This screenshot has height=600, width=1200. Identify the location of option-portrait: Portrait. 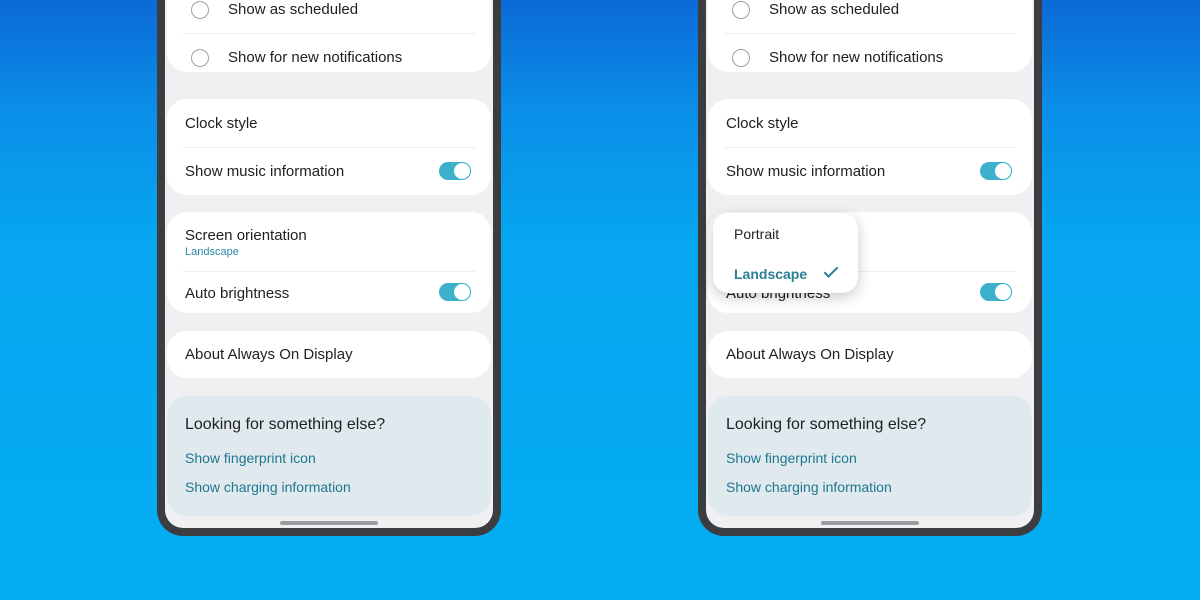
(756, 234).